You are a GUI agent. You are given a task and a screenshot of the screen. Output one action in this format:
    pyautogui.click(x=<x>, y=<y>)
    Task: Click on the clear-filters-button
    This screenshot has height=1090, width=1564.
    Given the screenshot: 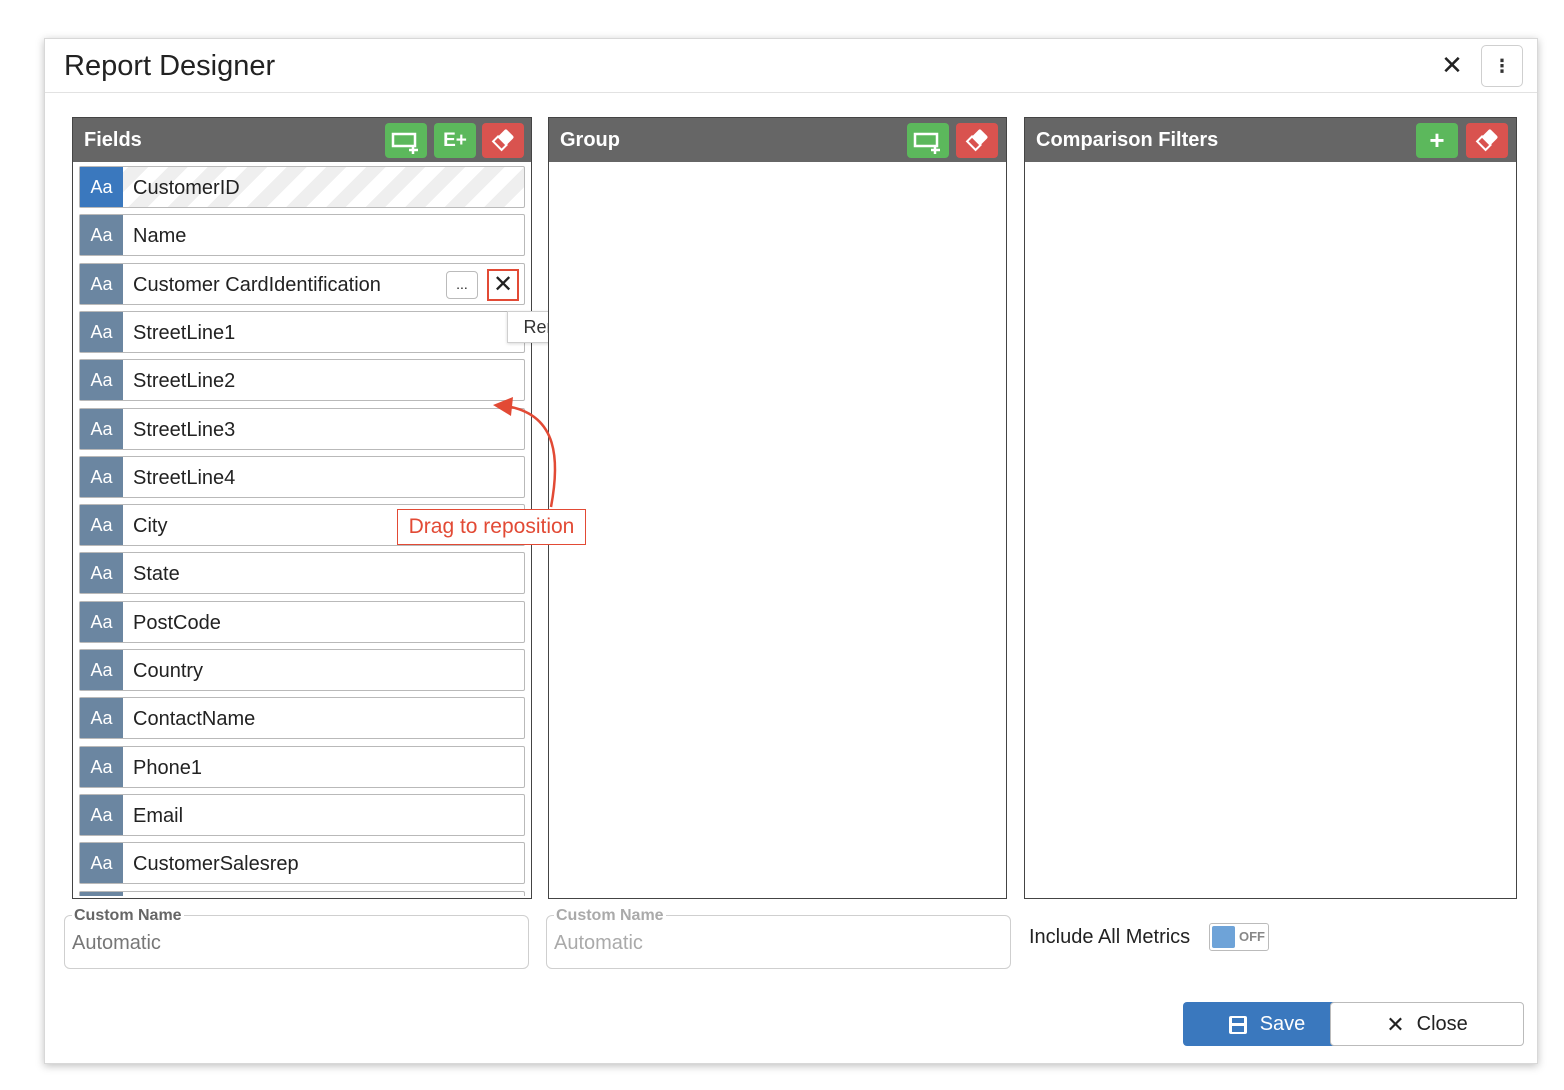 What is the action you would take?
    pyautogui.click(x=1487, y=140)
    